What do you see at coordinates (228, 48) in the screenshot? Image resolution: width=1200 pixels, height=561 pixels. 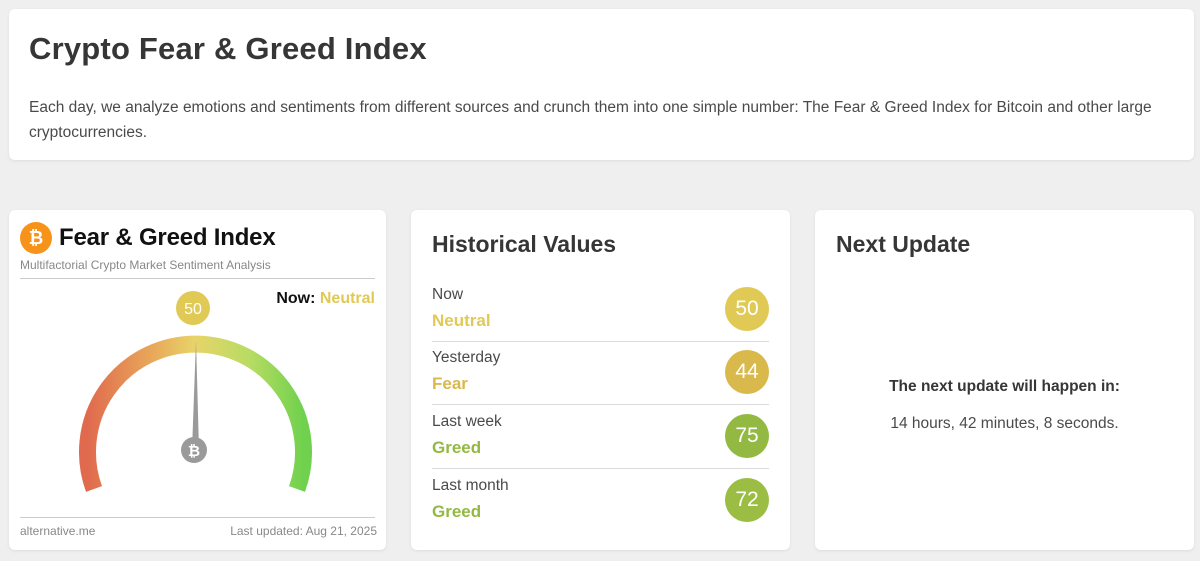 I see `page-title: Crypto Fear & Greed Index` at bounding box center [228, 48].